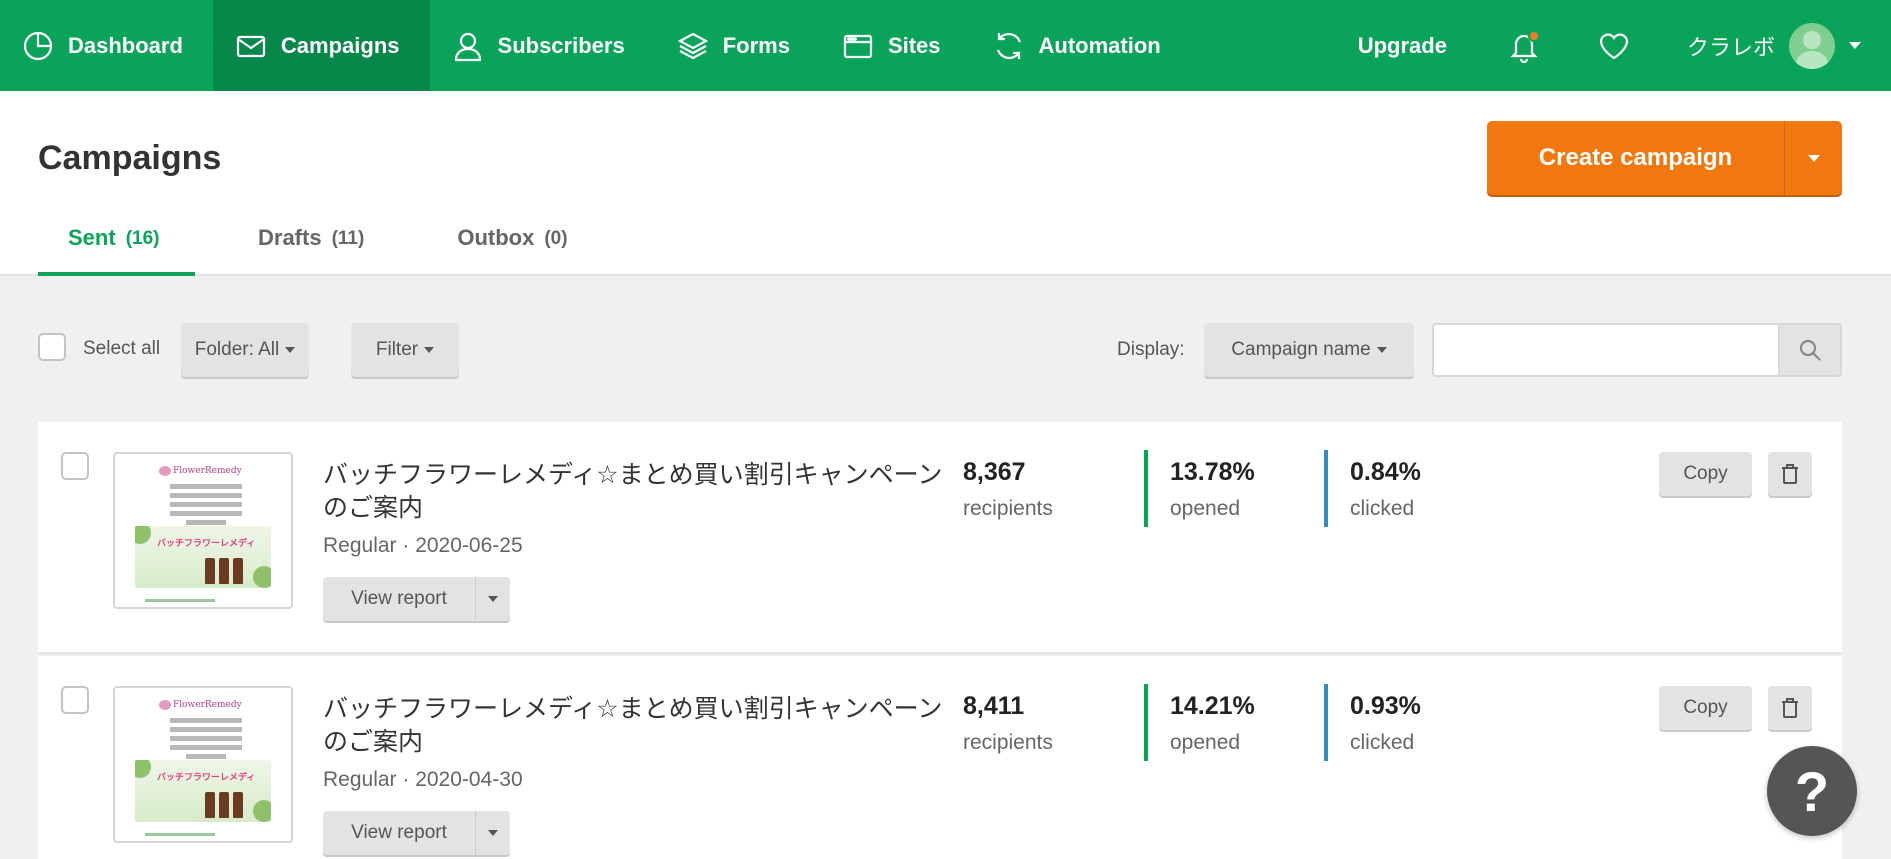  I want to click on user-name: クラレボ, so click(1730, 47).